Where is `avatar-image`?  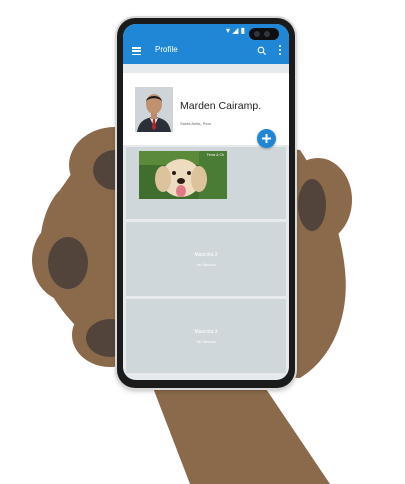 avatar-image is located at coordinates (154, 109).